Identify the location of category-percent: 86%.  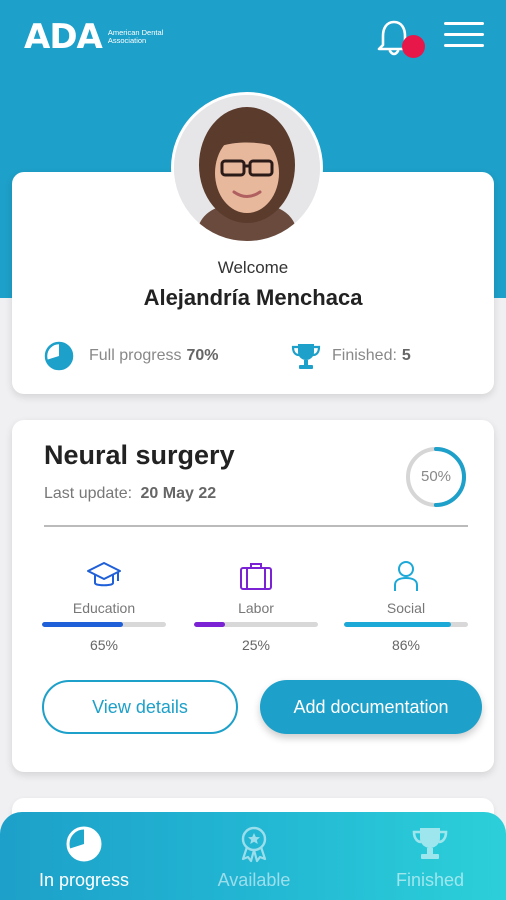
(406, 645).